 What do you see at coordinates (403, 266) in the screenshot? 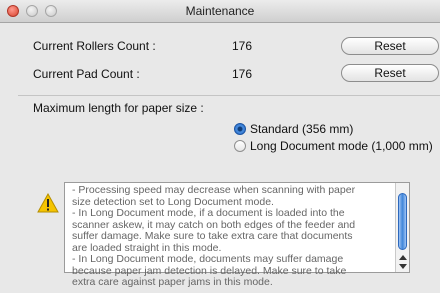
I see `scroll-down-arrow-icon` at bounding box center [403, 266].